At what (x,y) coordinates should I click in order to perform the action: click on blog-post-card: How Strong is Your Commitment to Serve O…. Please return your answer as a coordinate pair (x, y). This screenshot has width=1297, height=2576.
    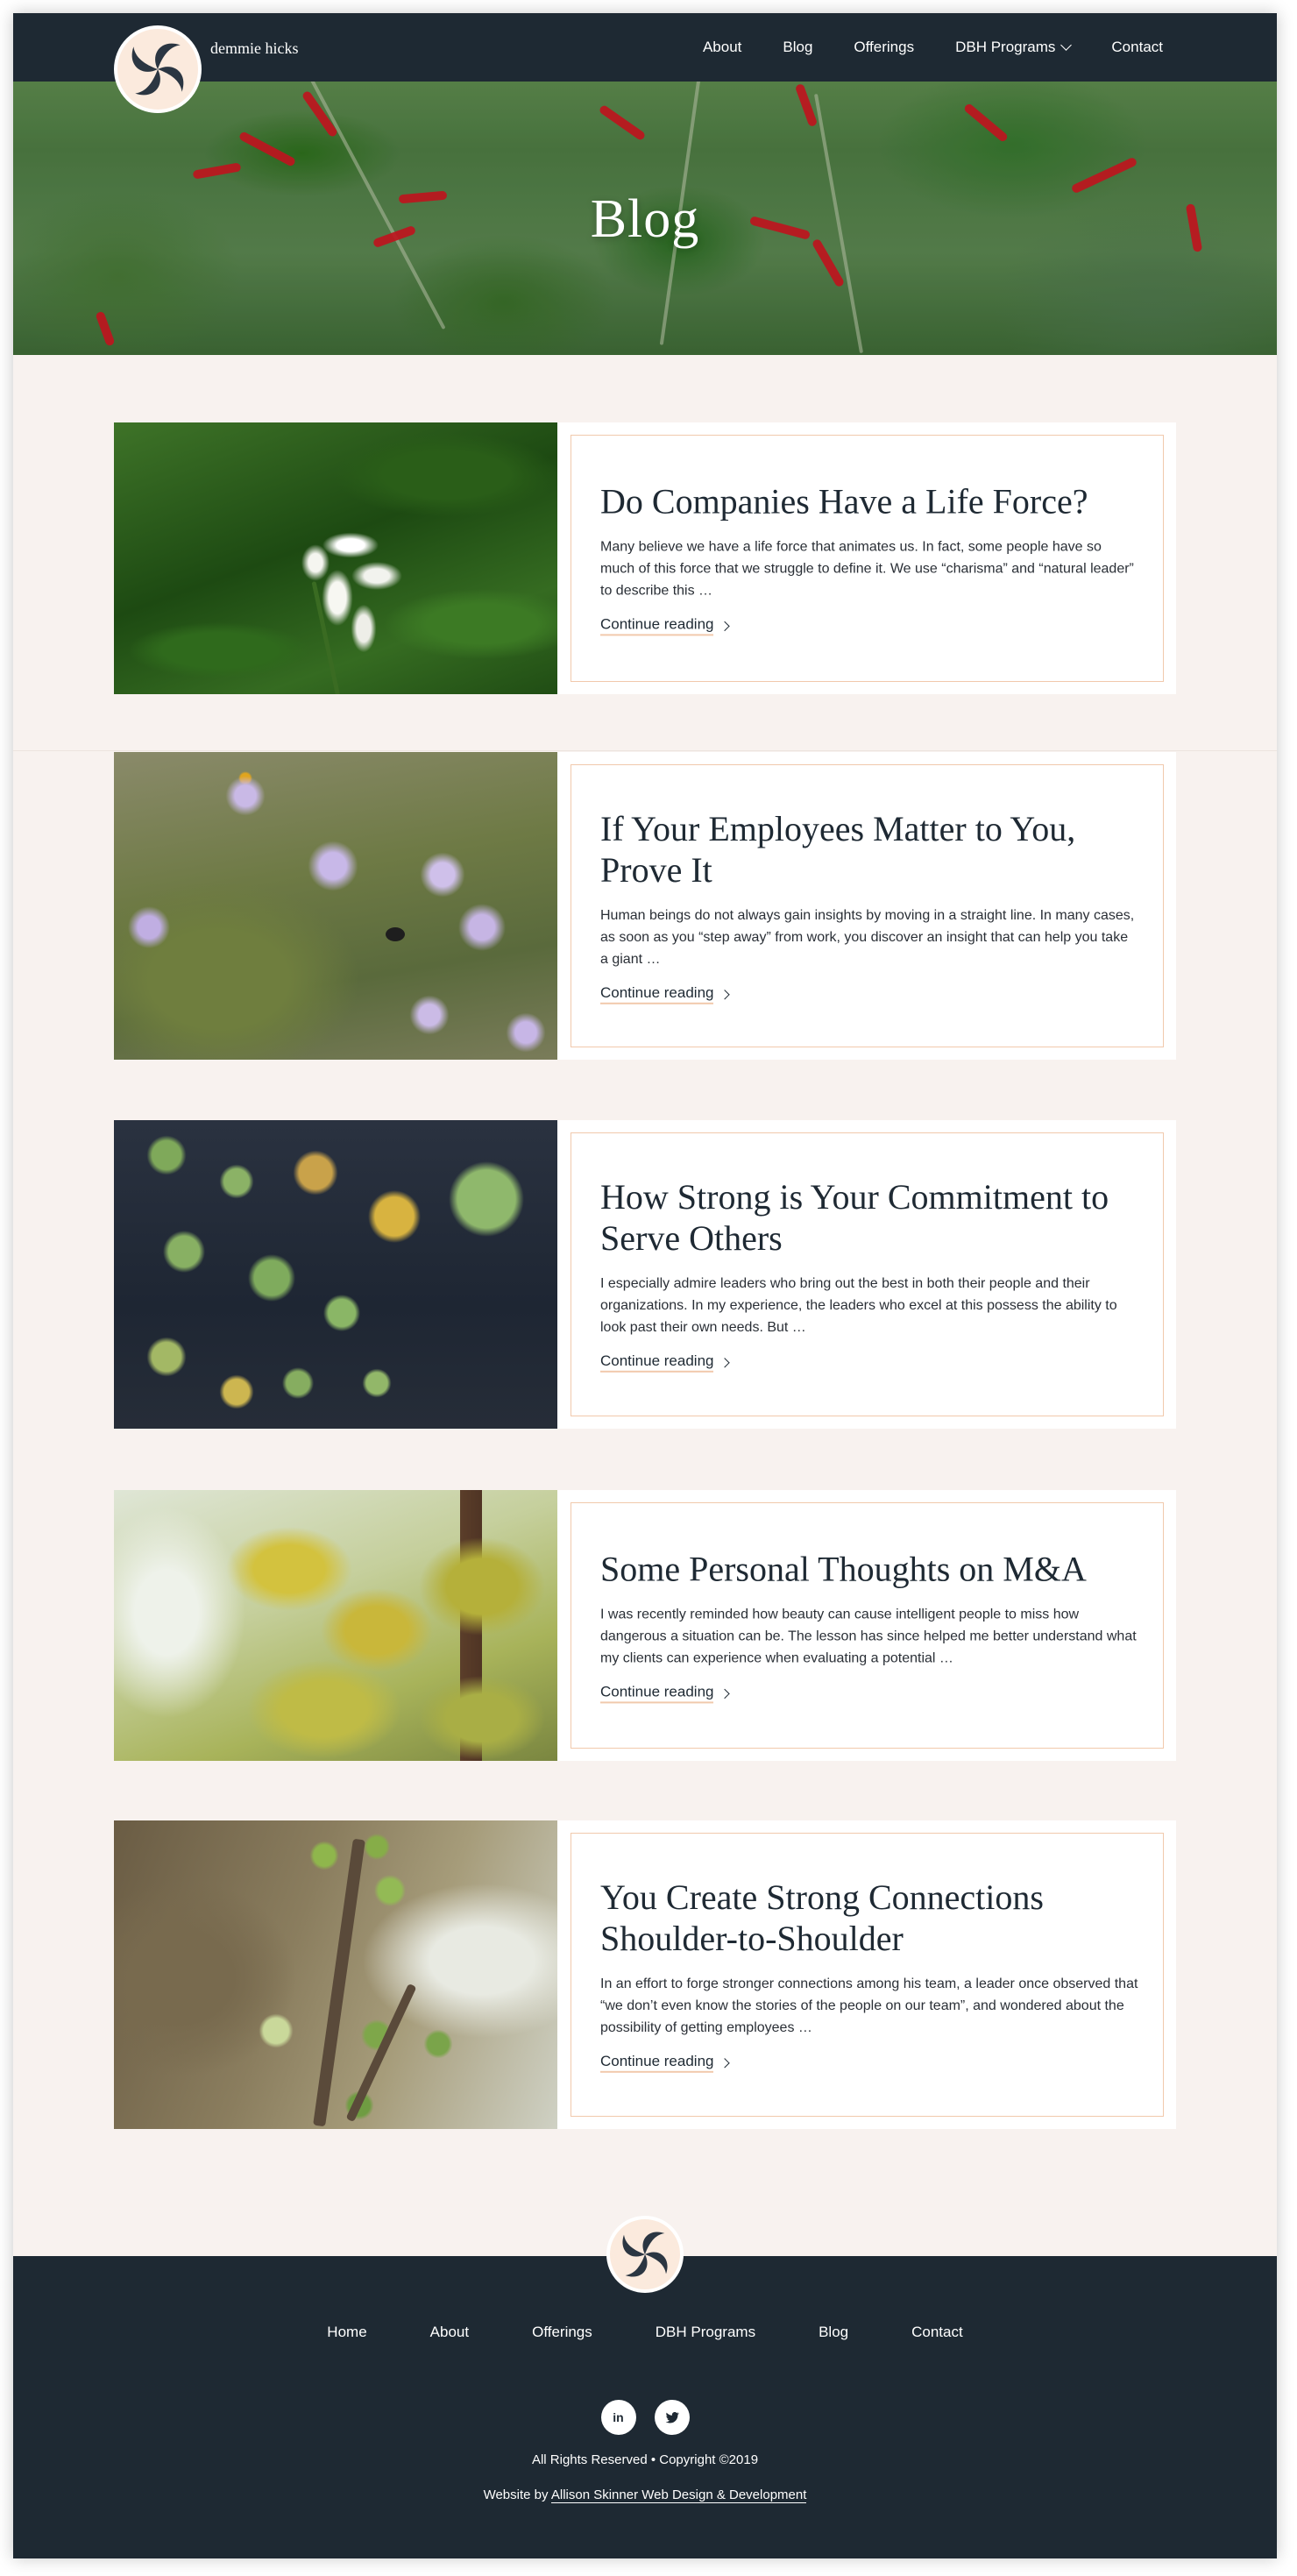
    Looking at the image, I should click on (645, 1274).